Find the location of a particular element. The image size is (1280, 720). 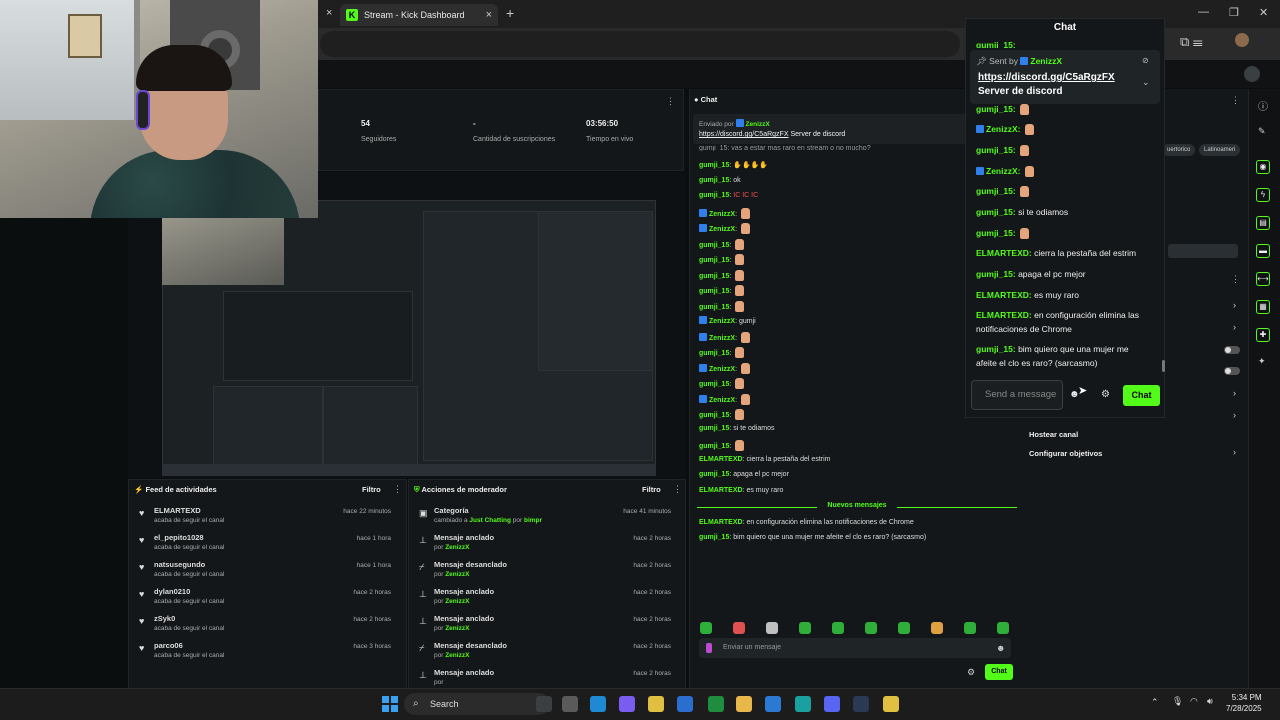

xbox-icon is located at coordinates (716, 704).